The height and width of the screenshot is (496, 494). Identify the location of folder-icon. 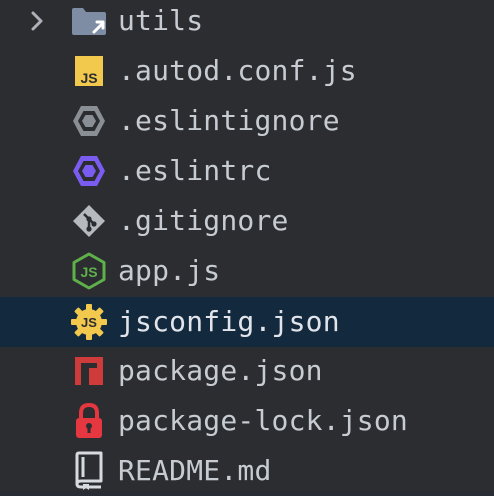
(89, 21).